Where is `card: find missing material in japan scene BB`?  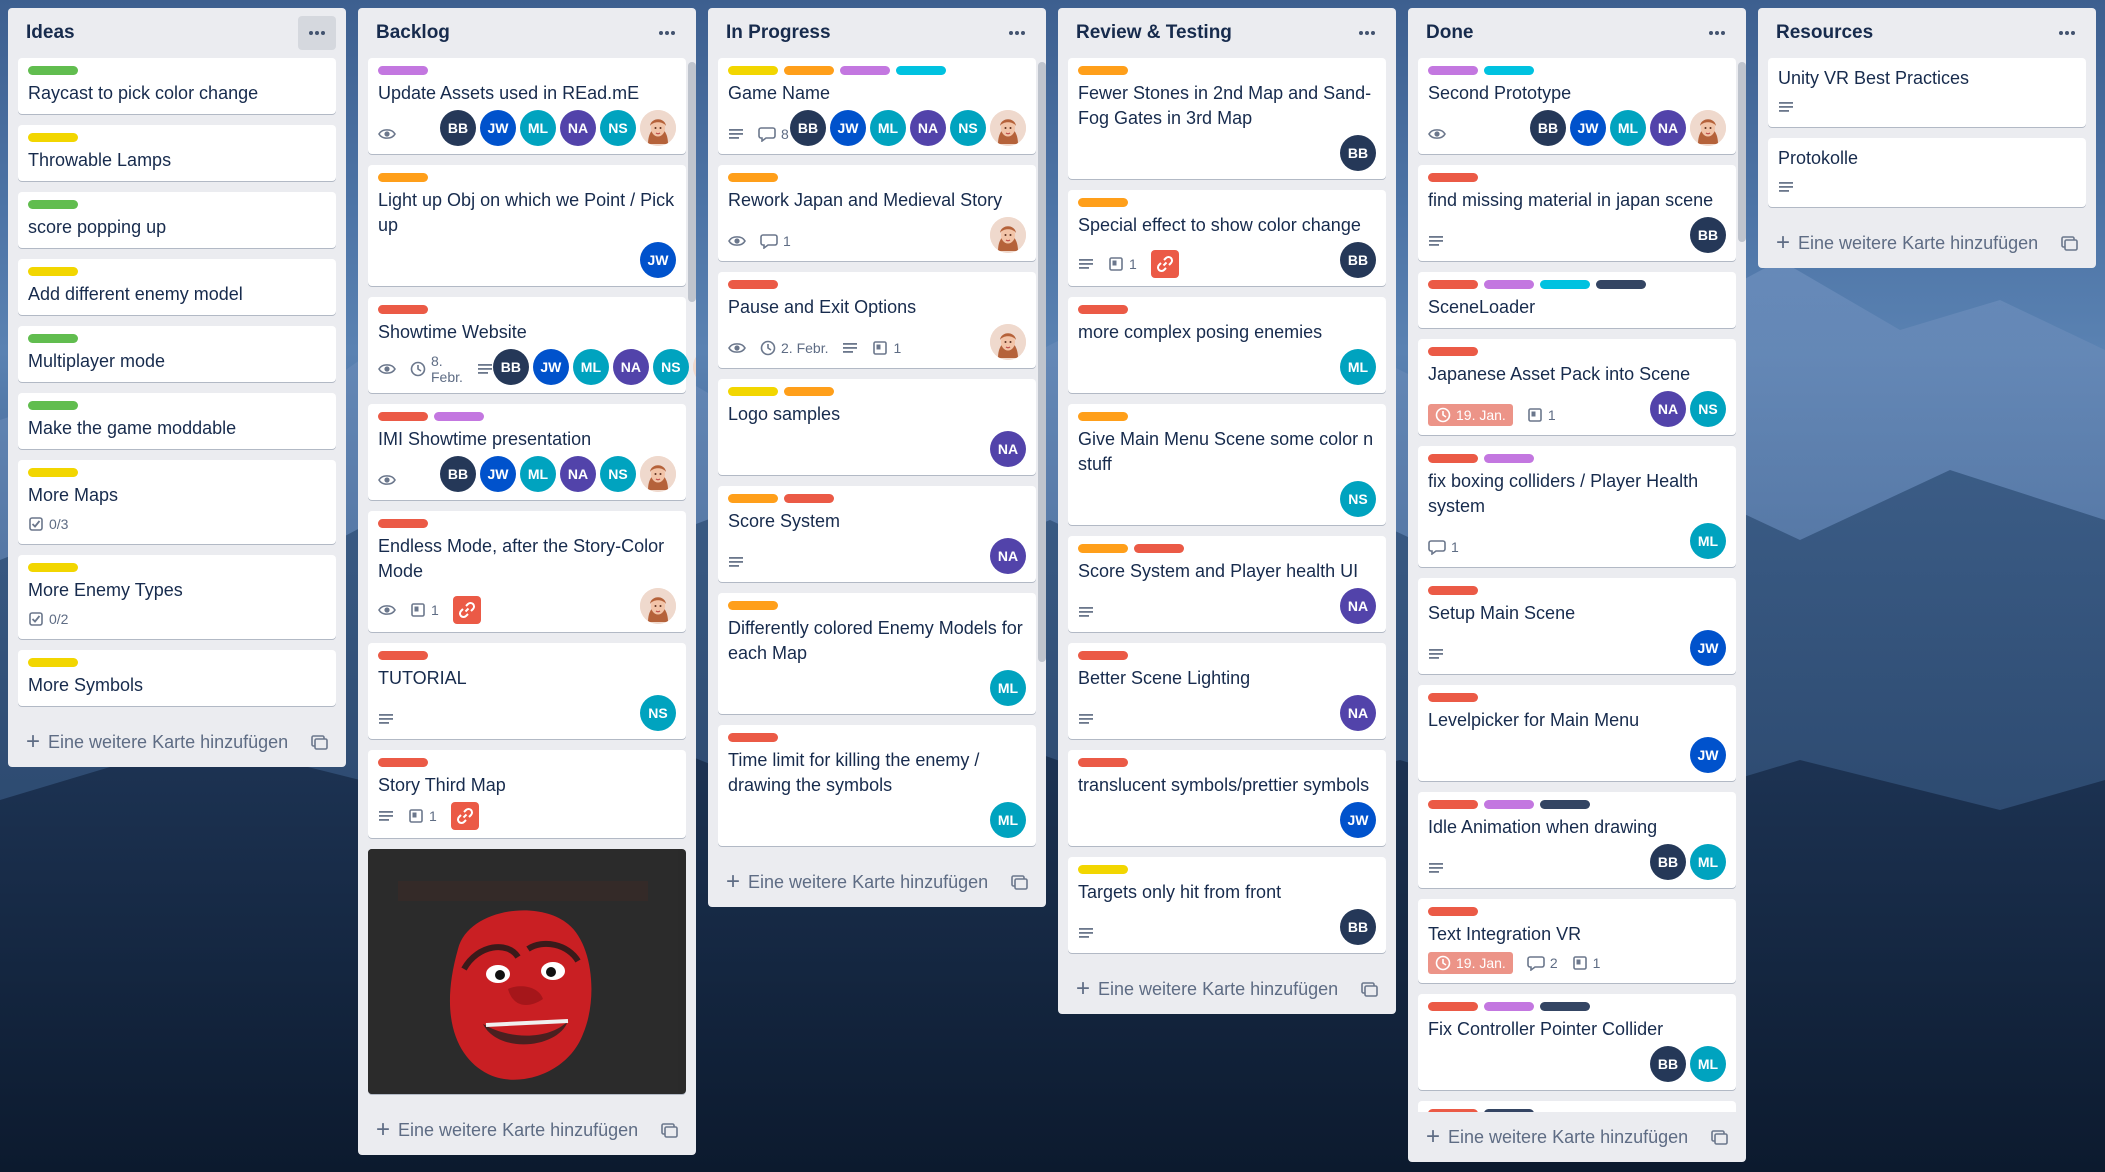 card: find missing material in japan scene BB is located at coordinates (1577, 213).